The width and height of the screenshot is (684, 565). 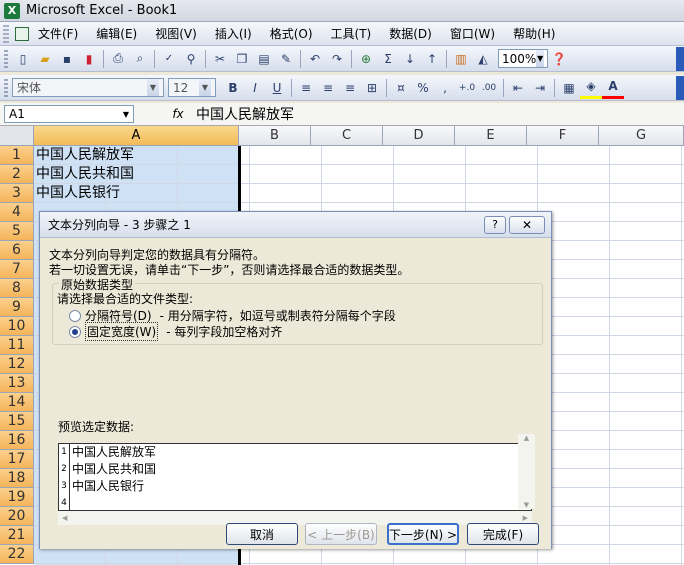 I want to click on scroll-left-icon: ◀, so click(x=64, y=518).